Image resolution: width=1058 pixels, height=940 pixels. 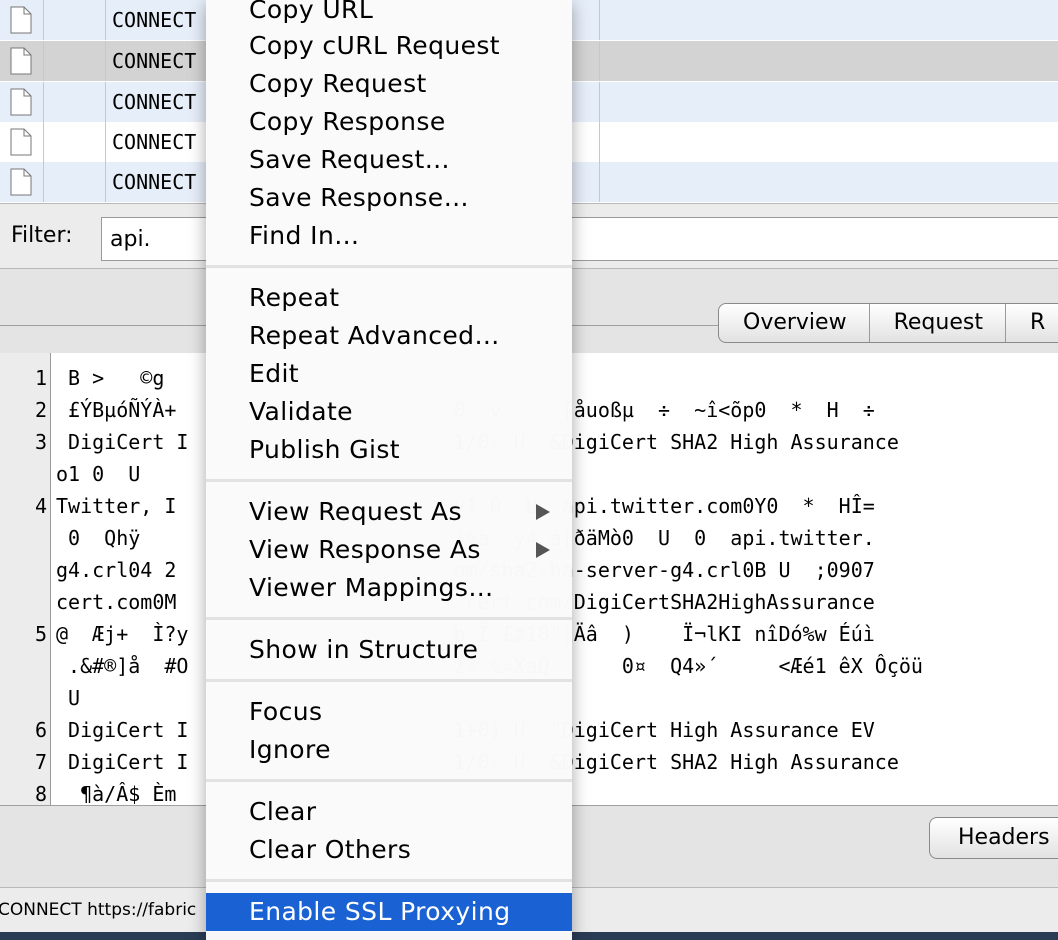 I want to click on tab-group: Overview Request R, so click(x=888, y=323).